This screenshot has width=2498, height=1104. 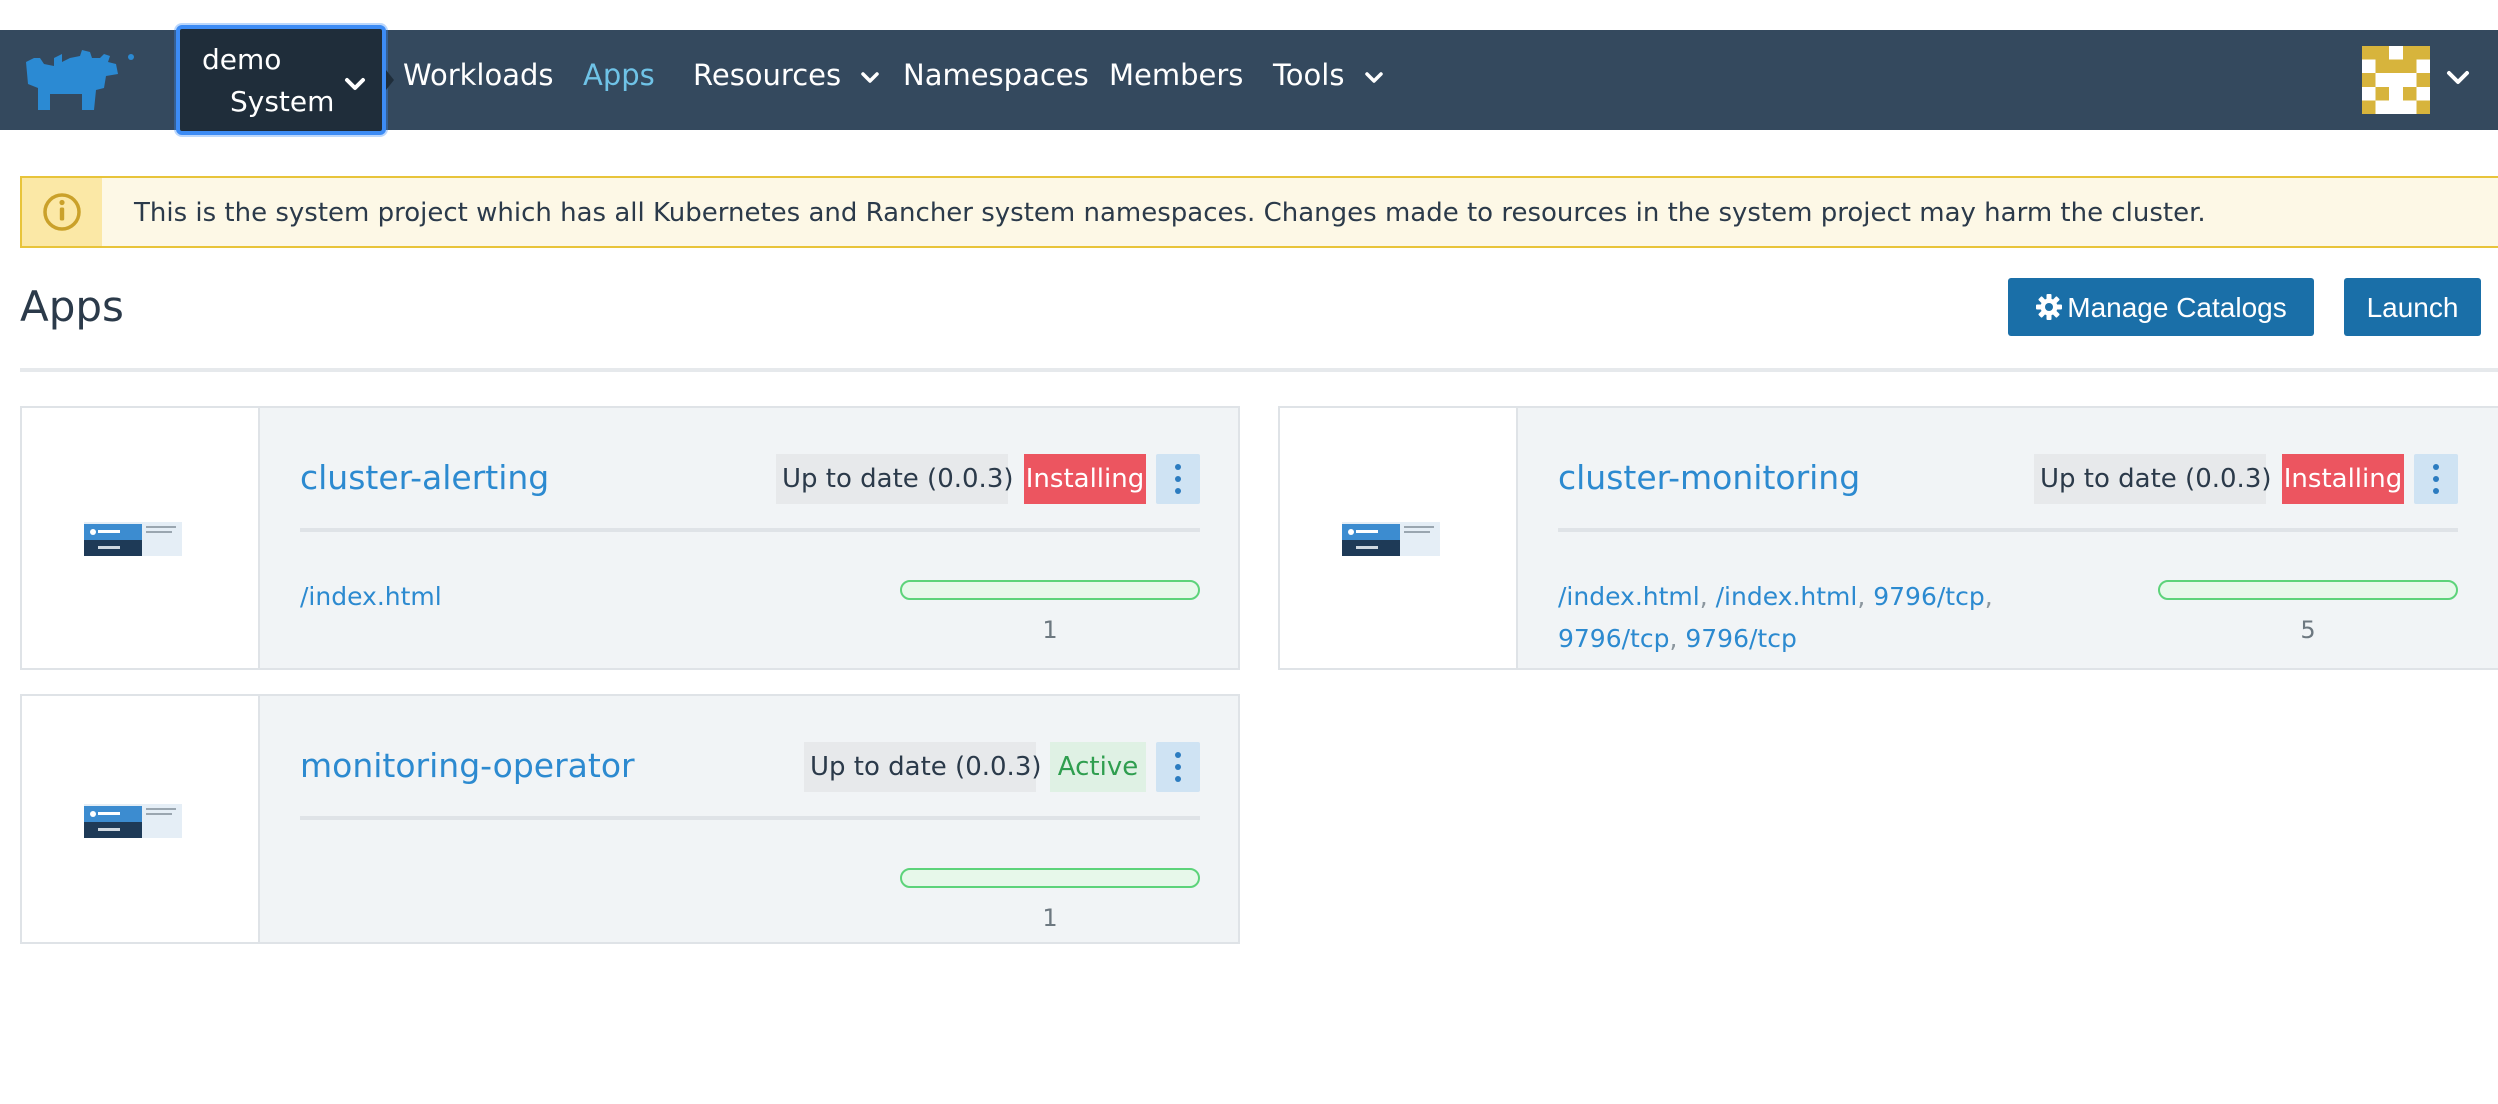 What do you see at coordinates (2049, 307) in the screenshot?
I see `gear-icon` at bounding box center [2049, 307].